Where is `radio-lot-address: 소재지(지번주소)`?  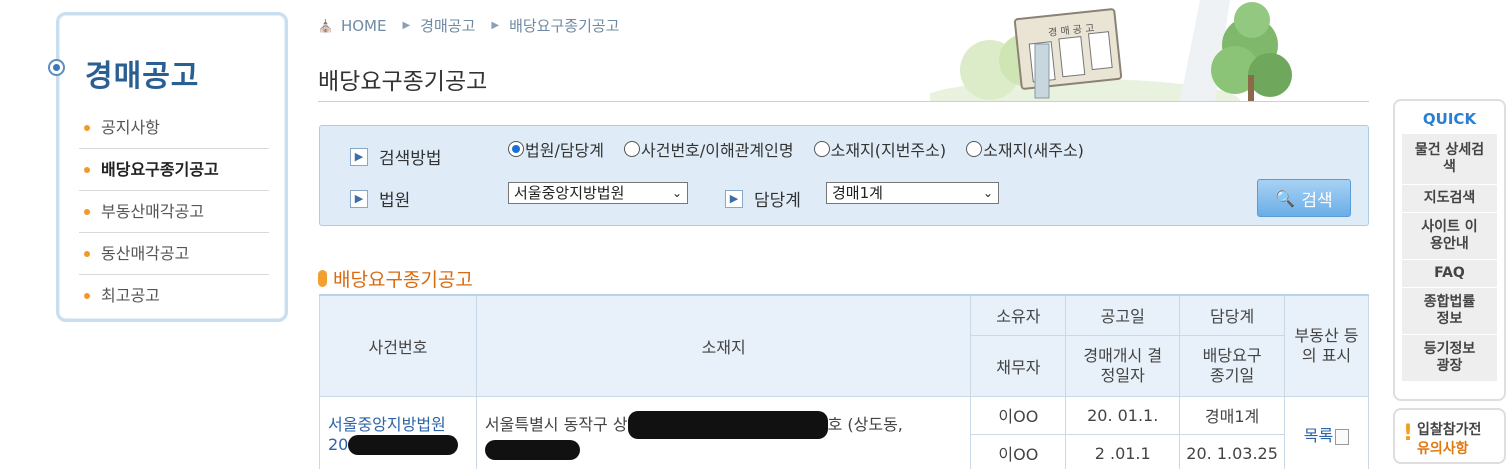
radio-lot-address: 소재지(지번주소) is located at coordinates (879, 149).